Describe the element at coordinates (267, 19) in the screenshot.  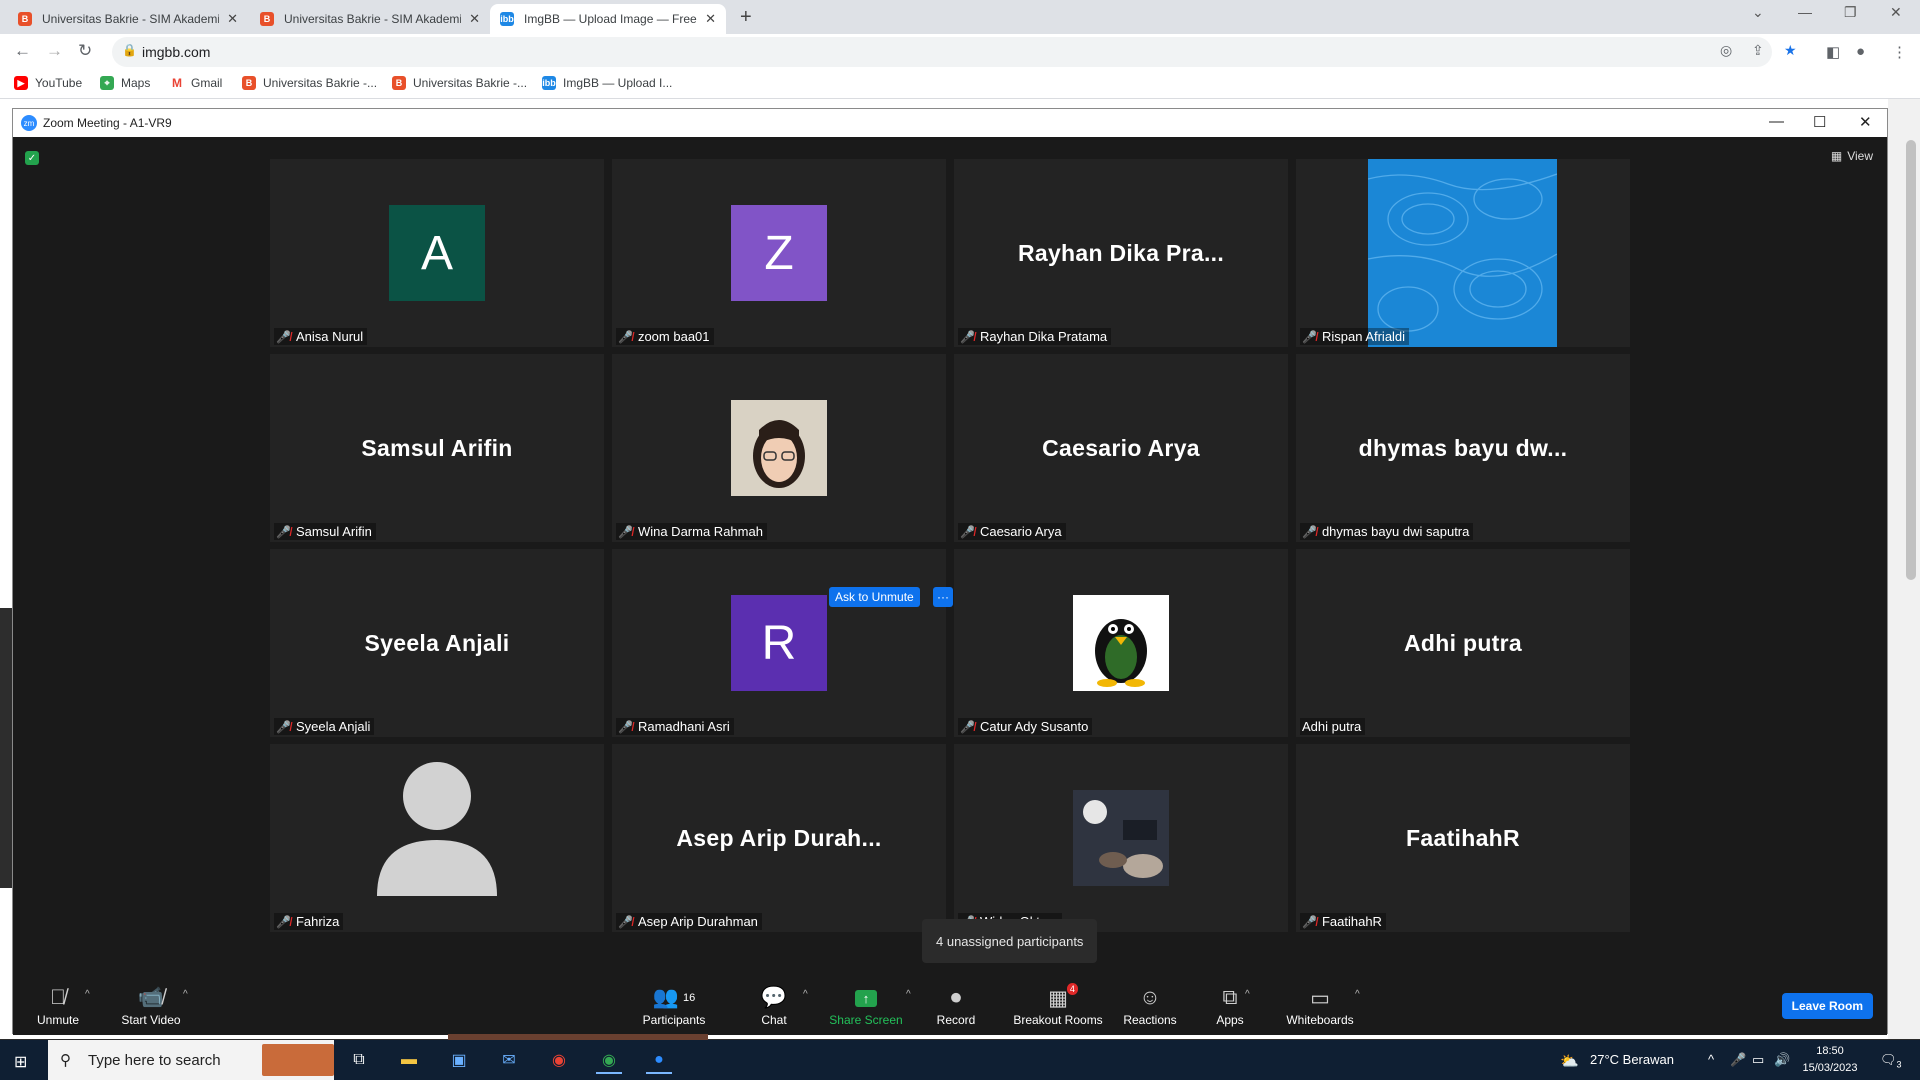
I see `university-favicon-icon: B` at that location.